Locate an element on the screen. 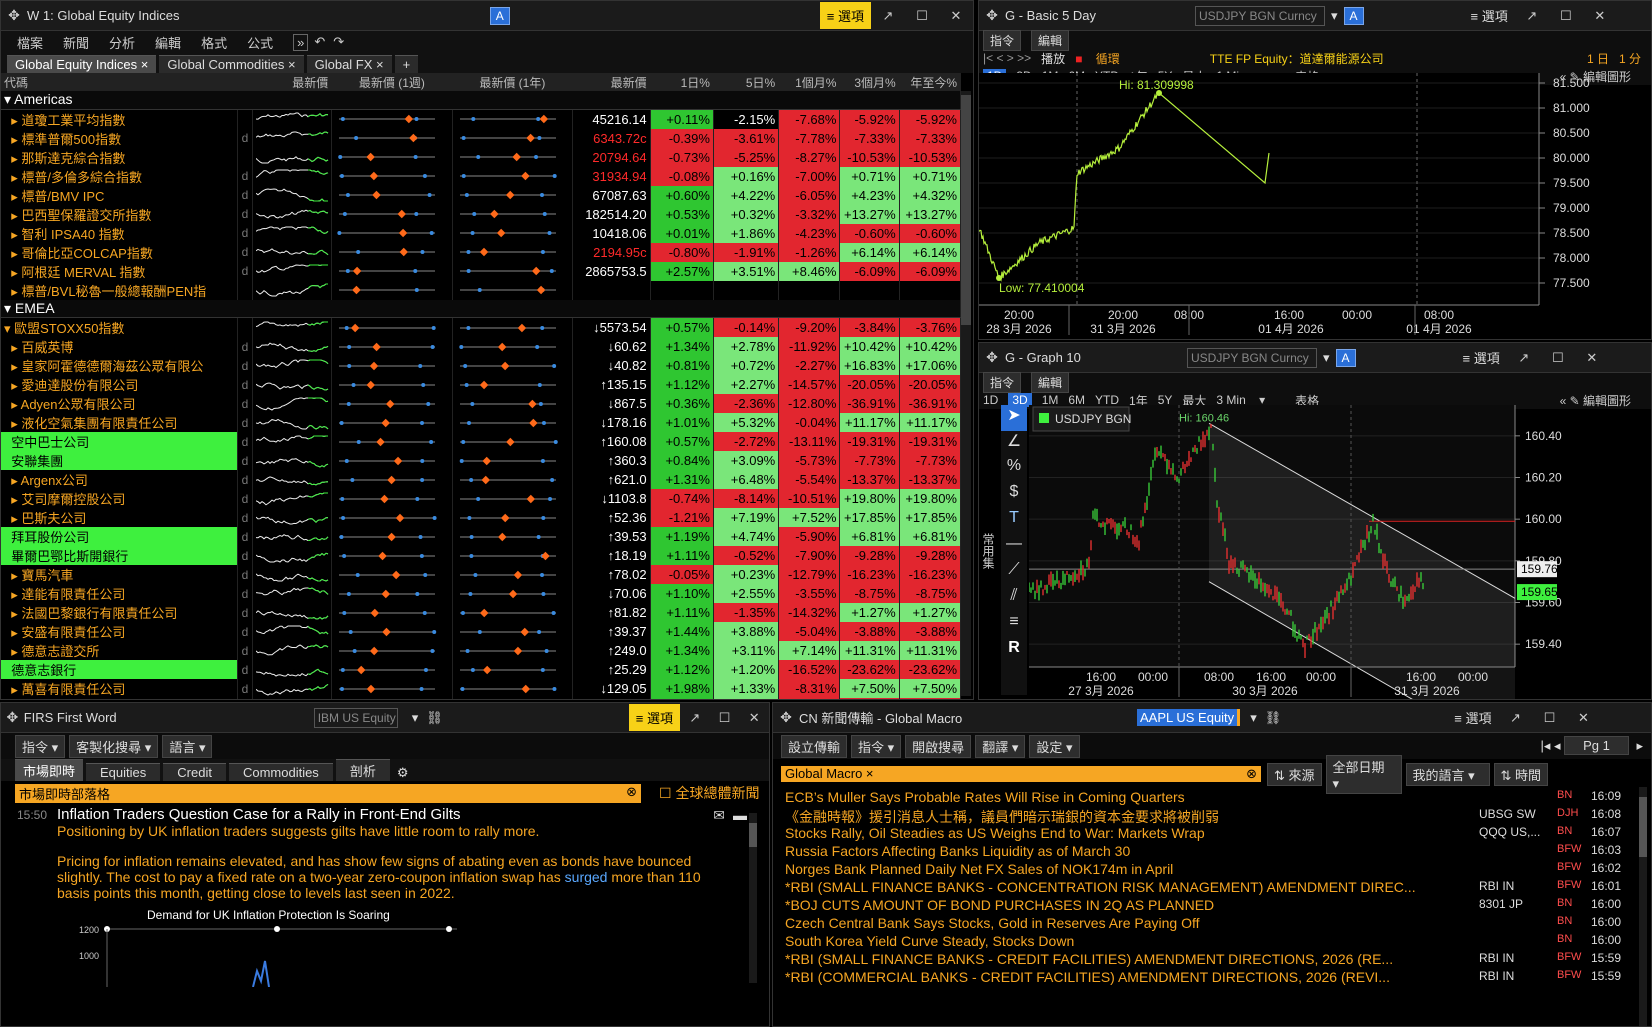 This screenshot has width=1652, height=1027. redo-icon: ↷ is located at coordinates (338, 42).